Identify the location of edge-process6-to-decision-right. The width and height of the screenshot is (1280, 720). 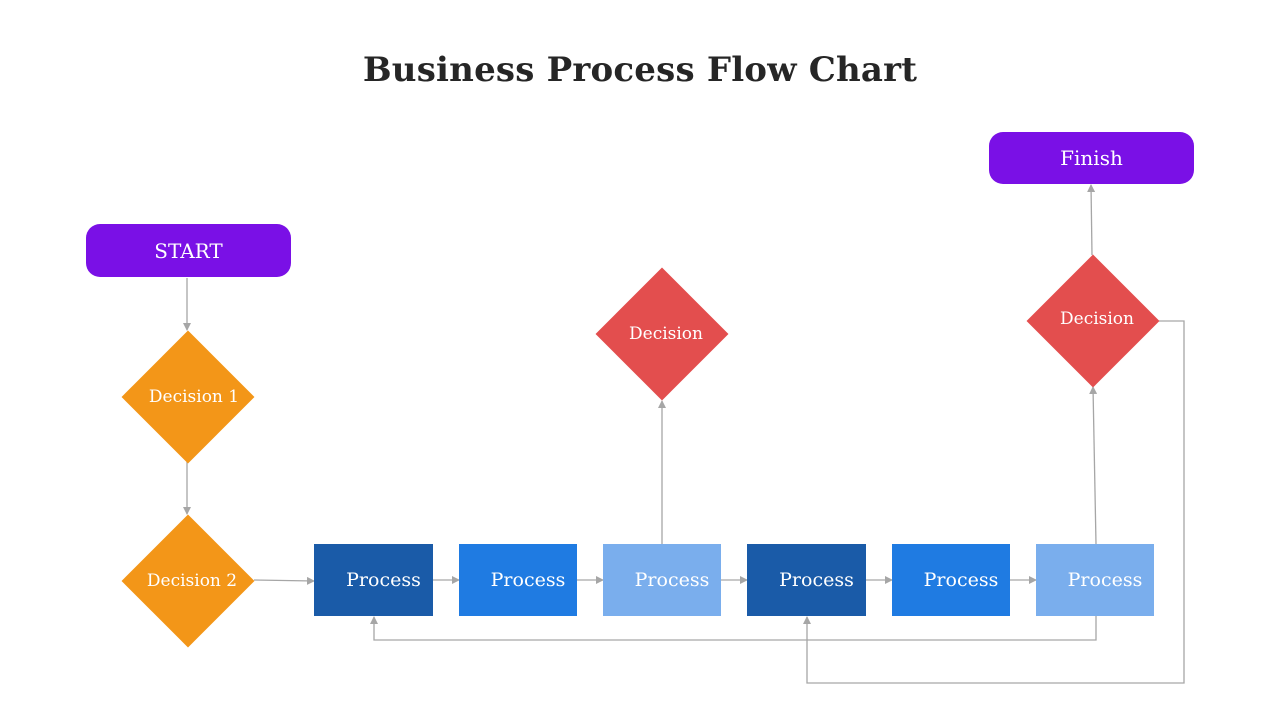
(1093, 465).